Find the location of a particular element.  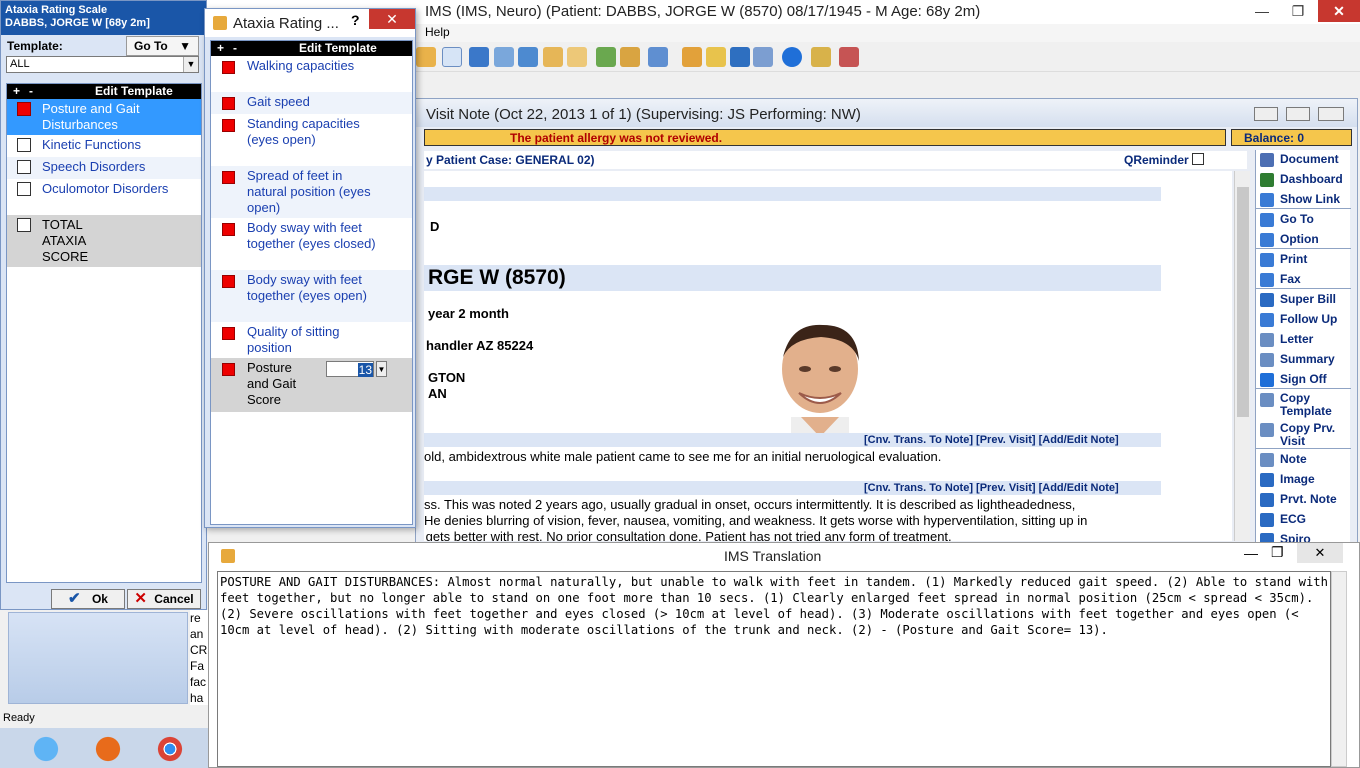

side-item-letter: Letter is located at coordinates (1286, 339).